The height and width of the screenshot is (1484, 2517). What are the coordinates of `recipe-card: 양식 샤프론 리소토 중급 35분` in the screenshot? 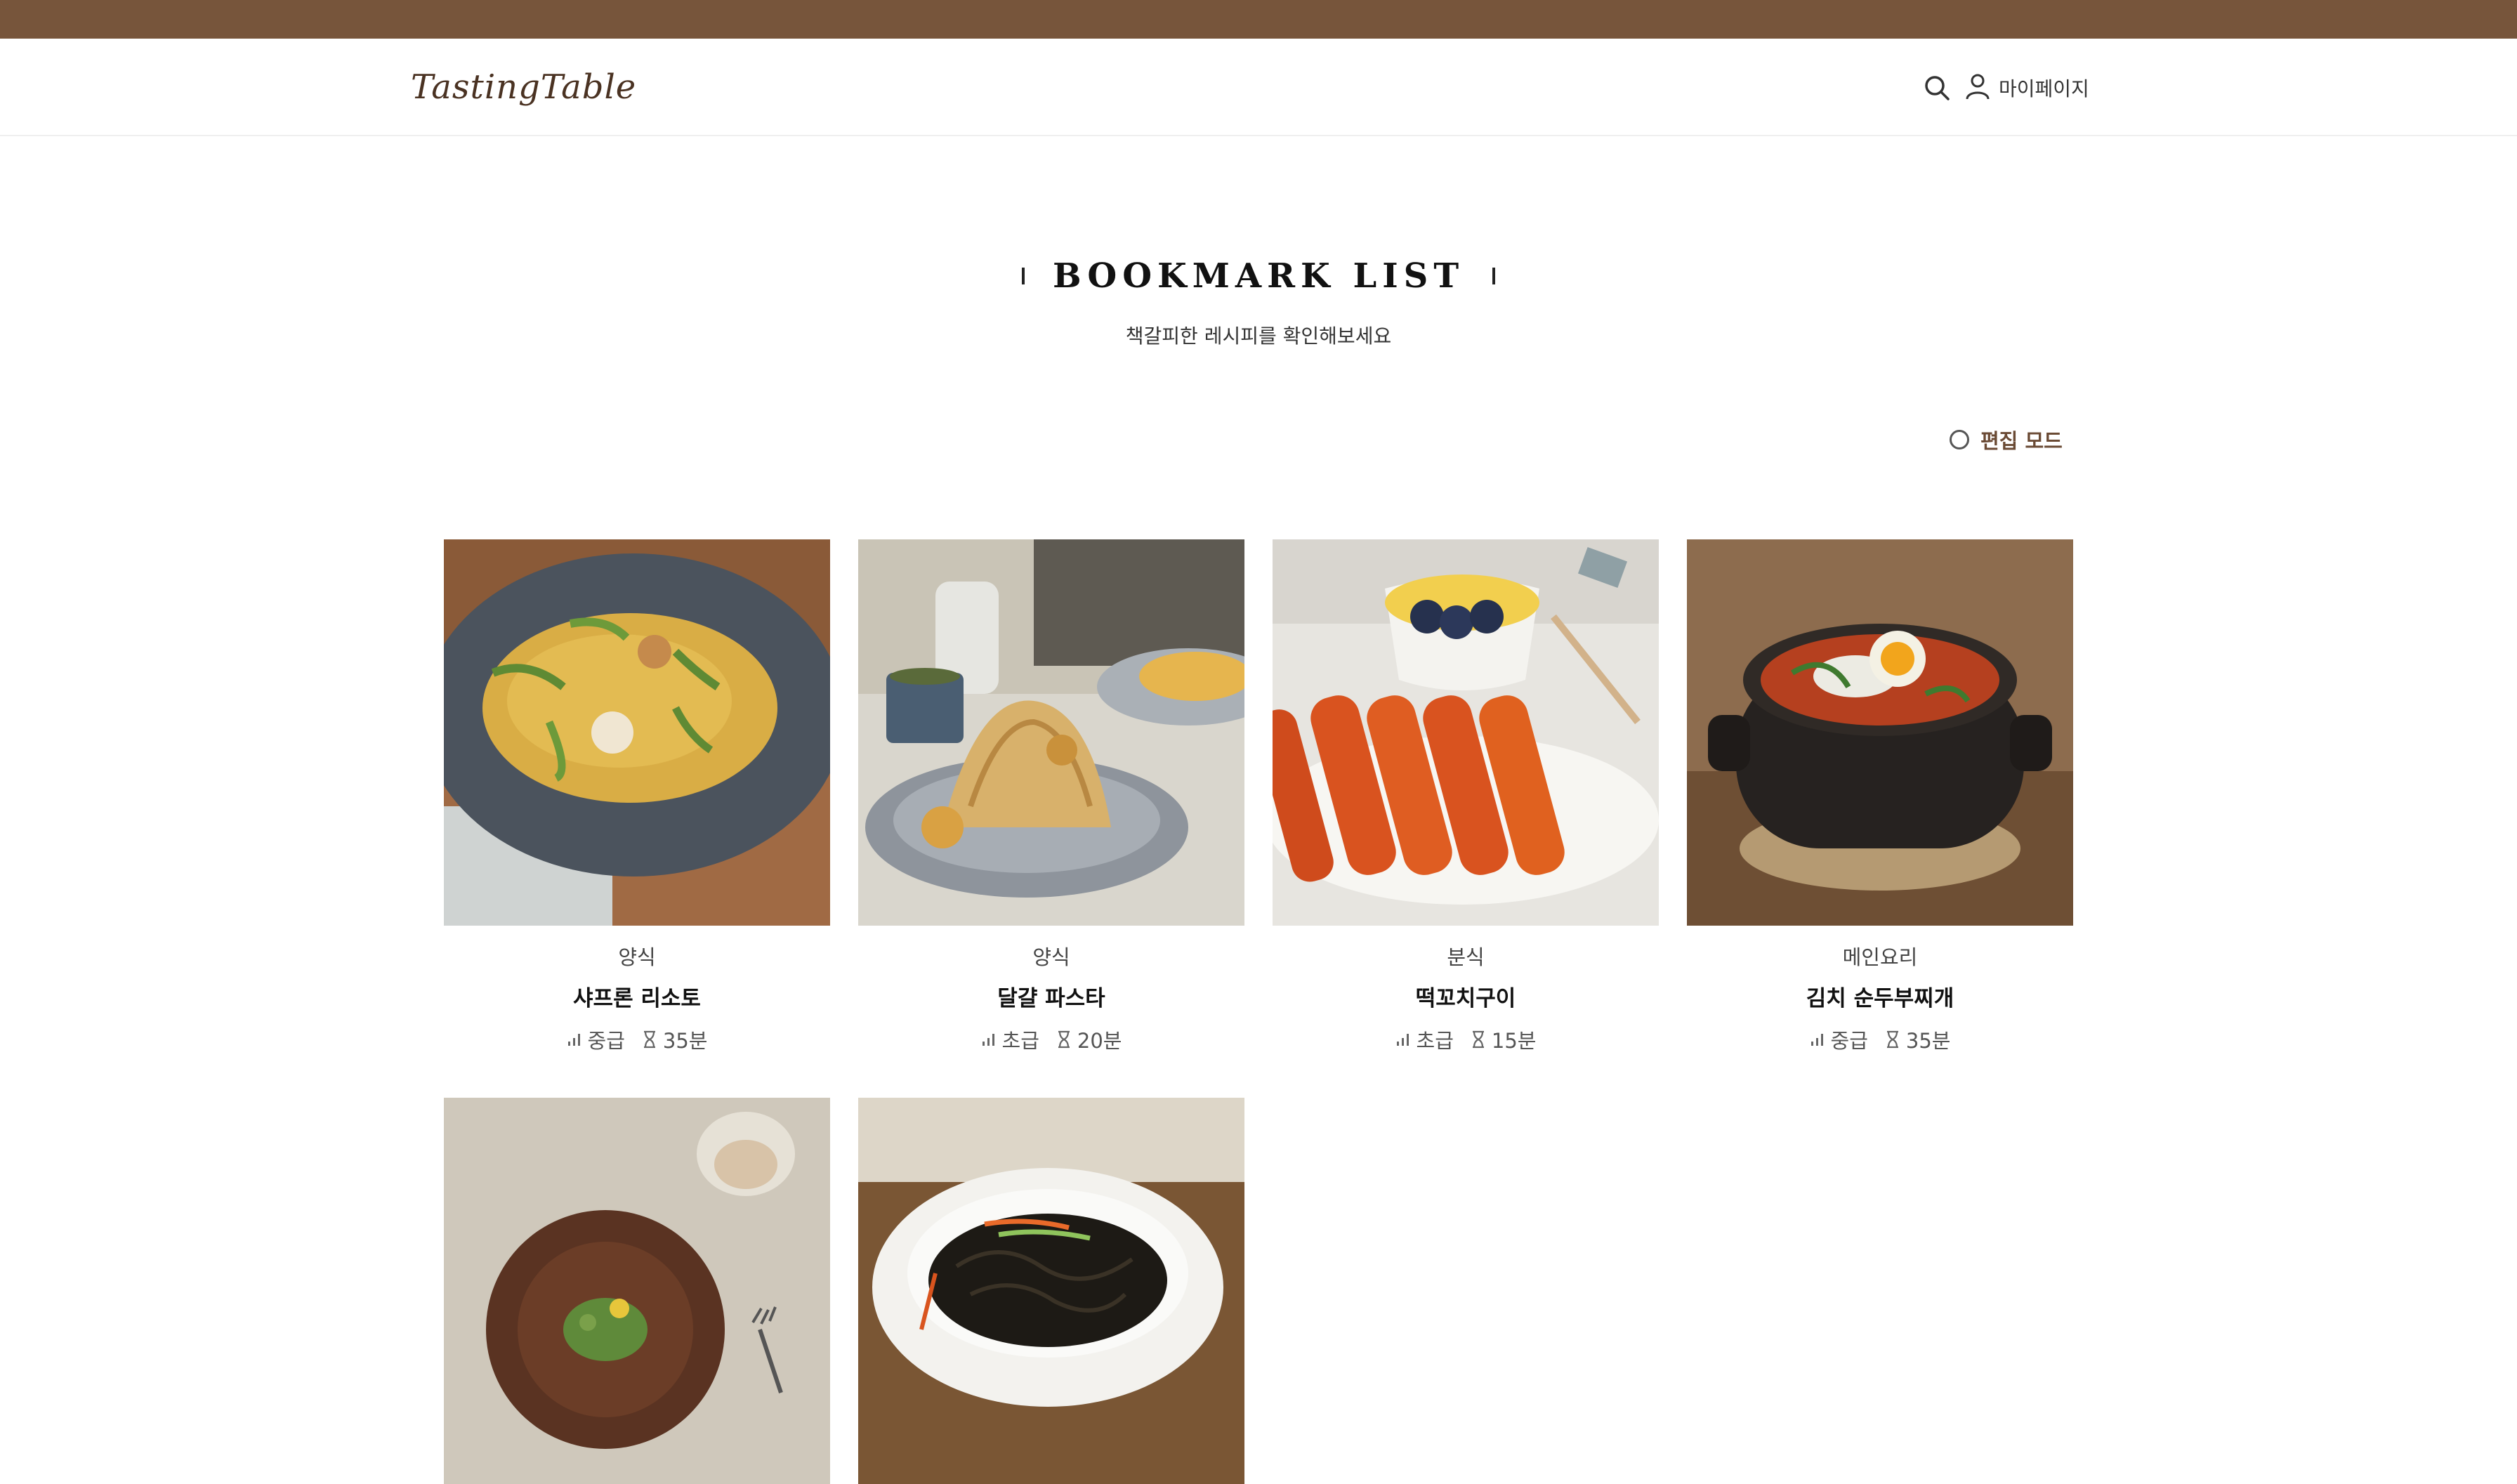 It's located at (637, 796).